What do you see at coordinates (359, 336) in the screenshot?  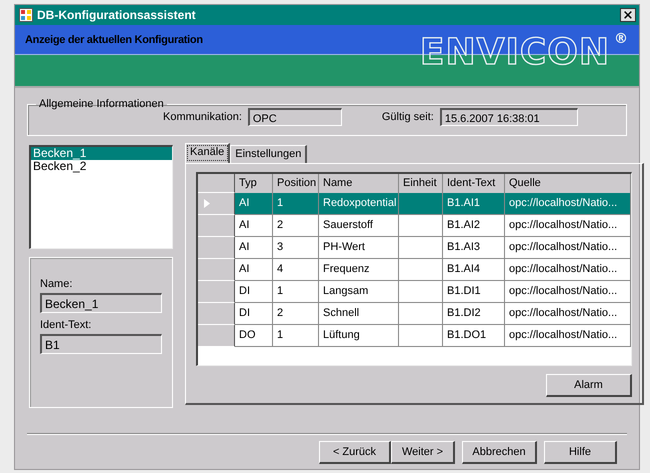 I see `table-cell: Lüftung` at bounding box center [359, 336].